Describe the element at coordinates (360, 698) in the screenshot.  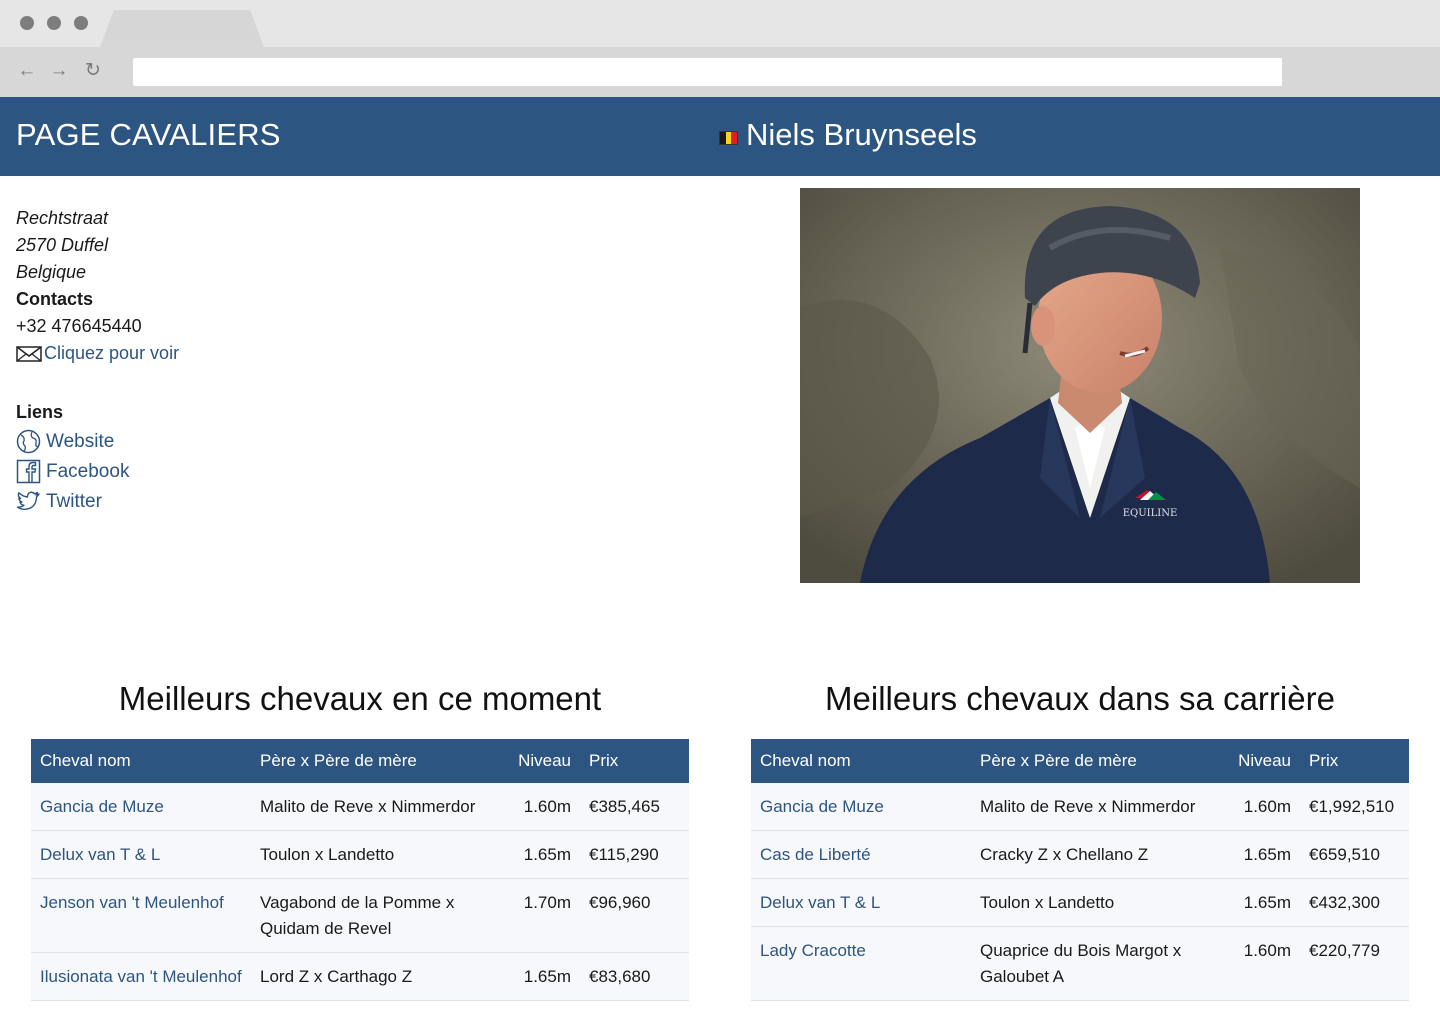
I see `current-horses-title: Meilleurs chevaux en ce moment` at that location.